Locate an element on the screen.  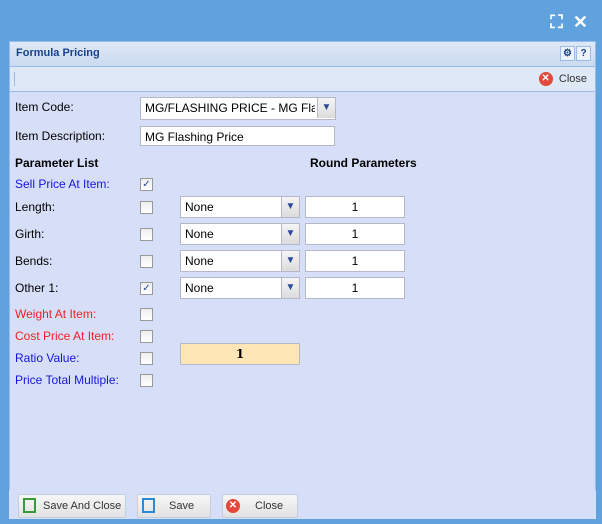
toolbar: ✕ Close is located at coordinates (302, 79).